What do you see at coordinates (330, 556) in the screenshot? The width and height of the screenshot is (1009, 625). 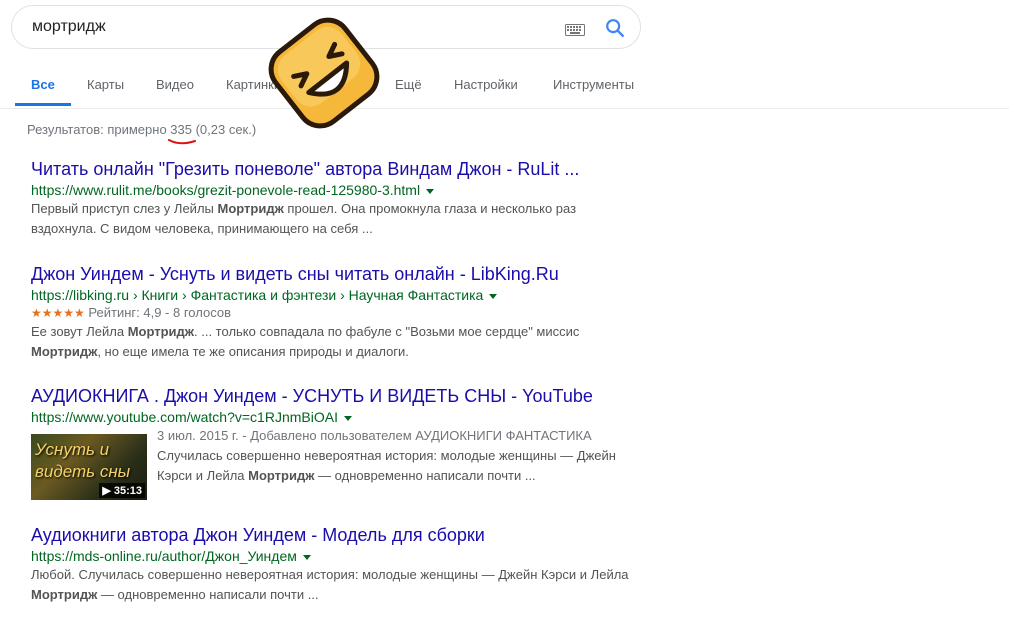 I see `result-url: https://mds-online.ru/author/Джон_Уиндем` at bounding box center [330, 556].